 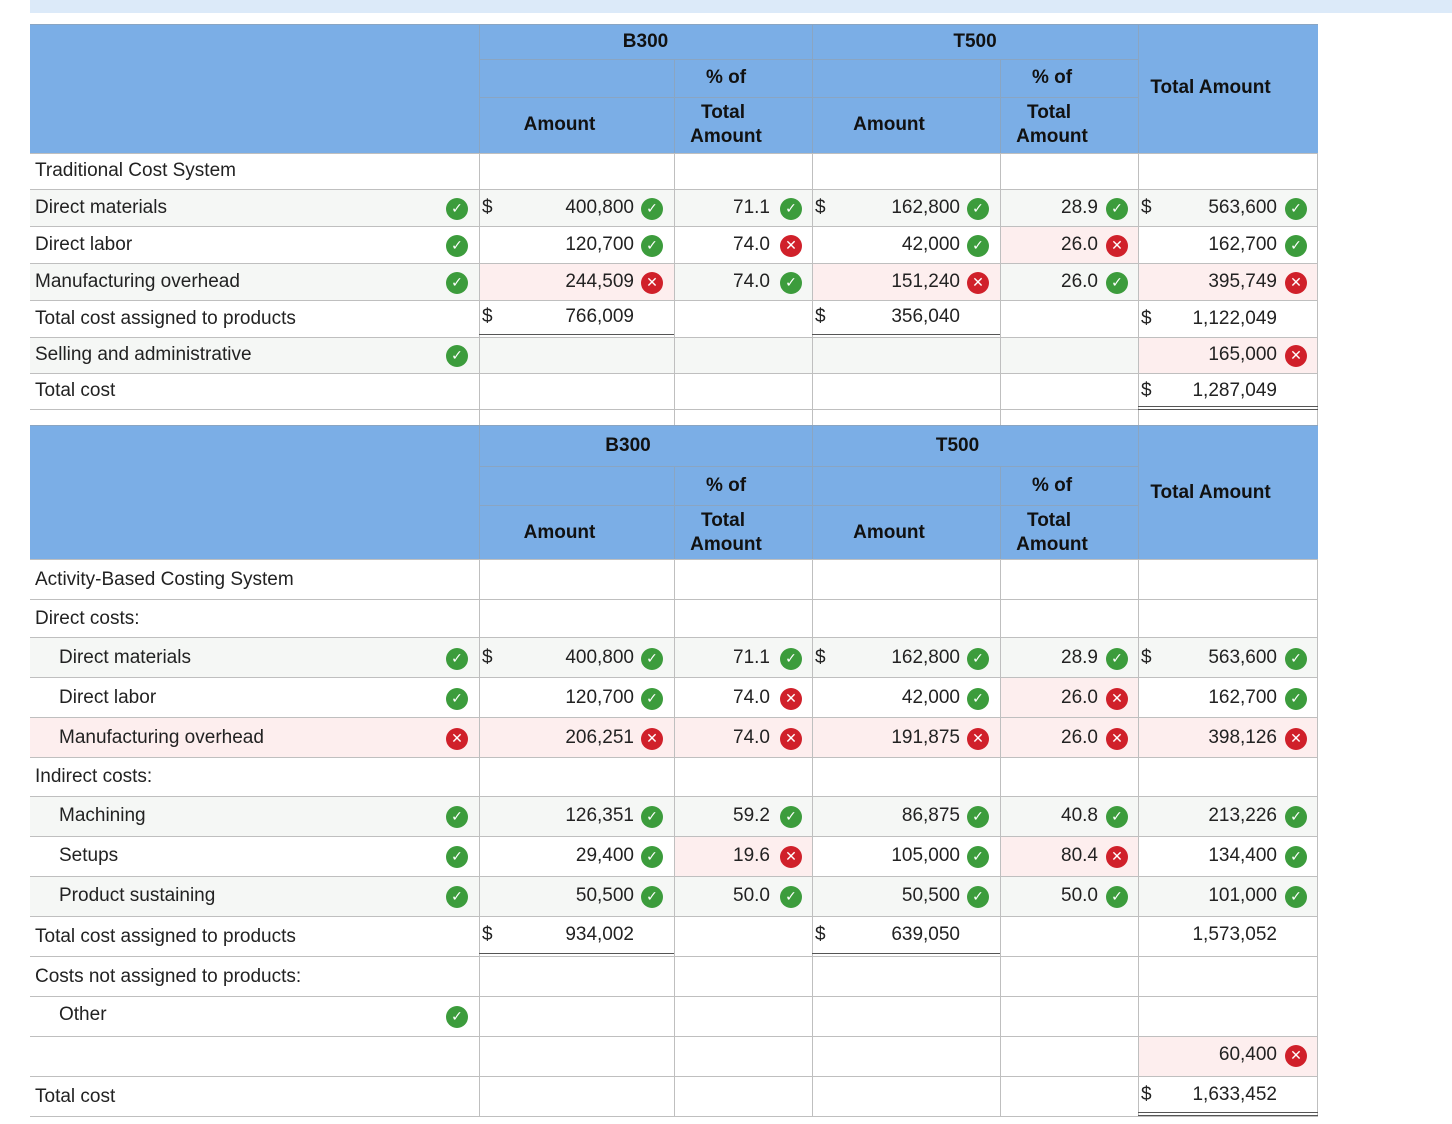 I want to click on indirect-costs-row: Indirect costs:, so click(x=674, y=776).